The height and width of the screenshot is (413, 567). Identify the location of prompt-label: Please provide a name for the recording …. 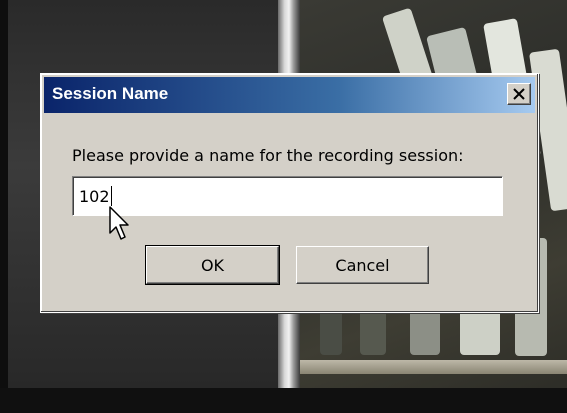
(268, 155).